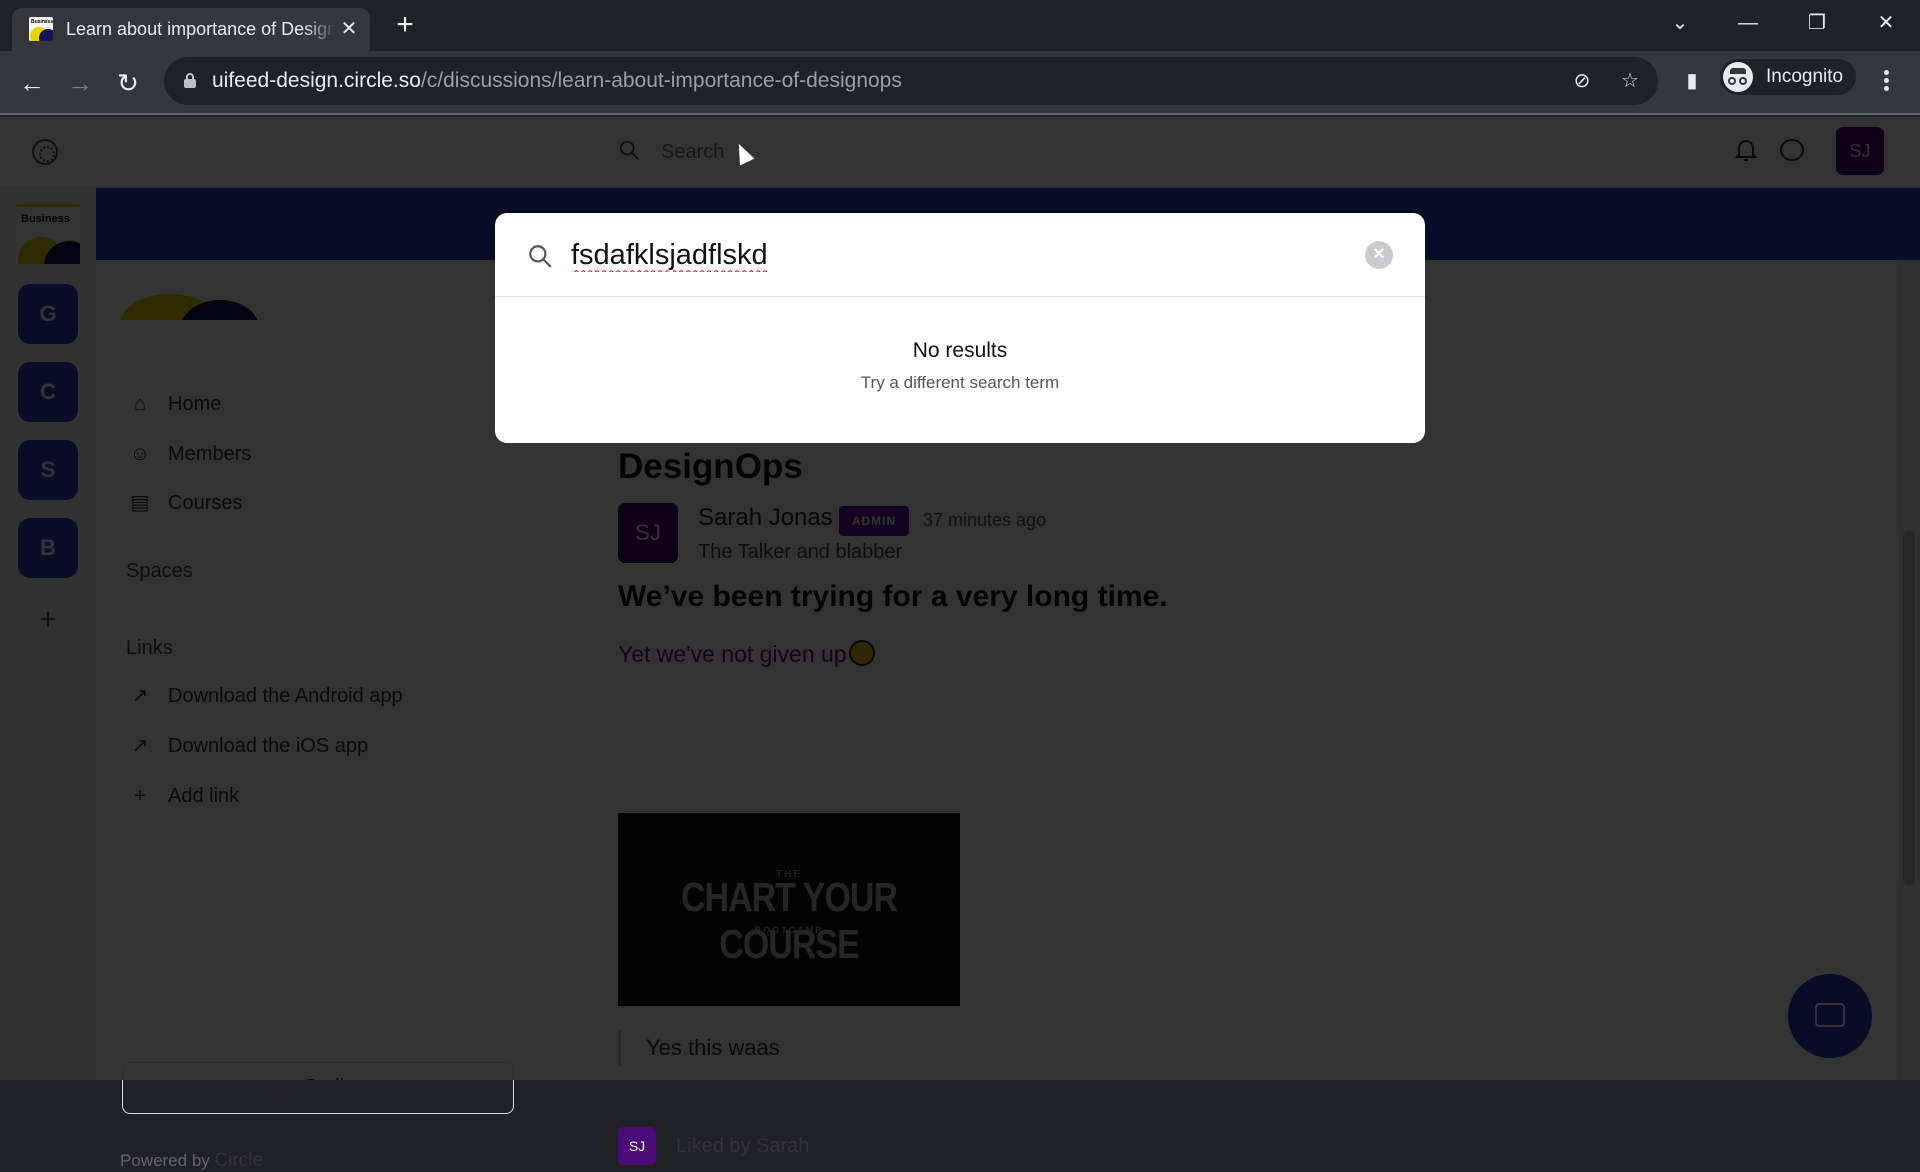 The width and height of the screenshot is (1920, 1172). I want to click on incognito-label: Incognito, so click(1805, 76).